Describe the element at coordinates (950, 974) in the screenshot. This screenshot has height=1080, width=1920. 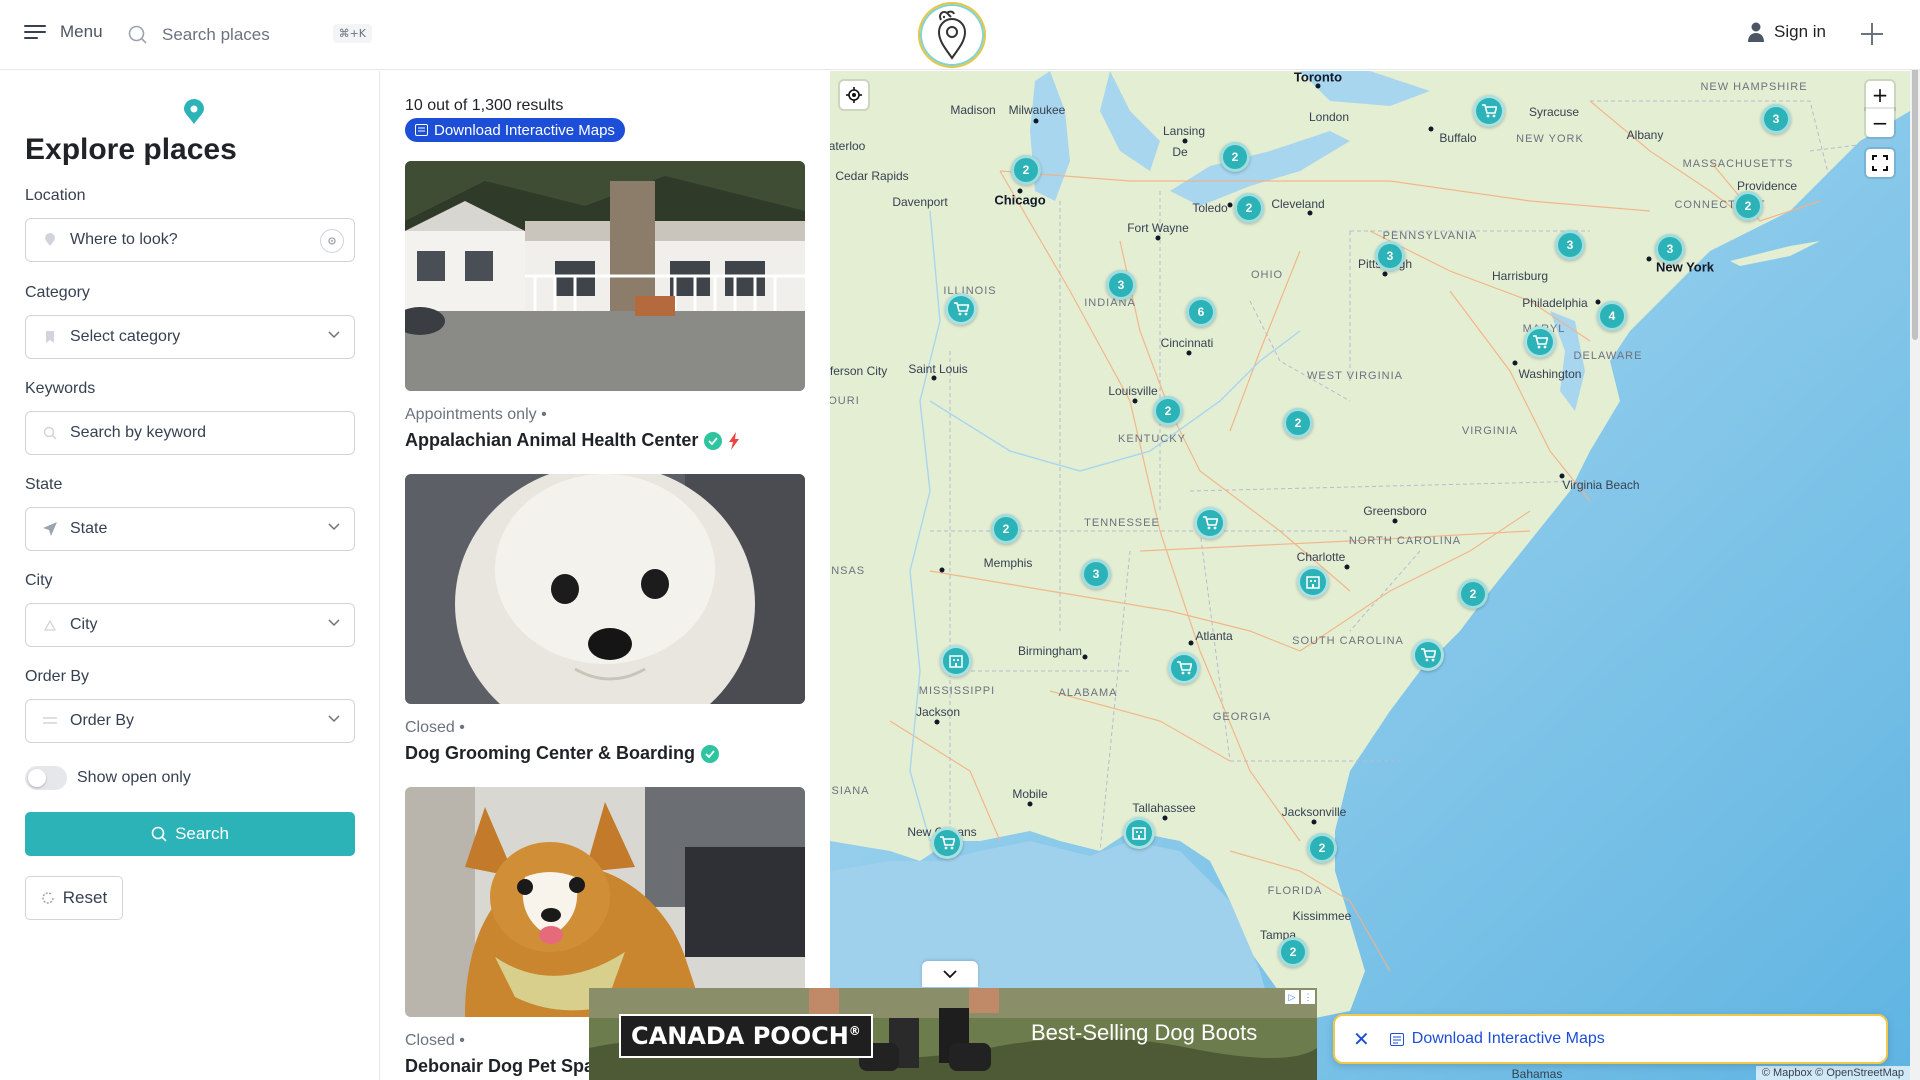
I see `ad-collapse-button` at that location.